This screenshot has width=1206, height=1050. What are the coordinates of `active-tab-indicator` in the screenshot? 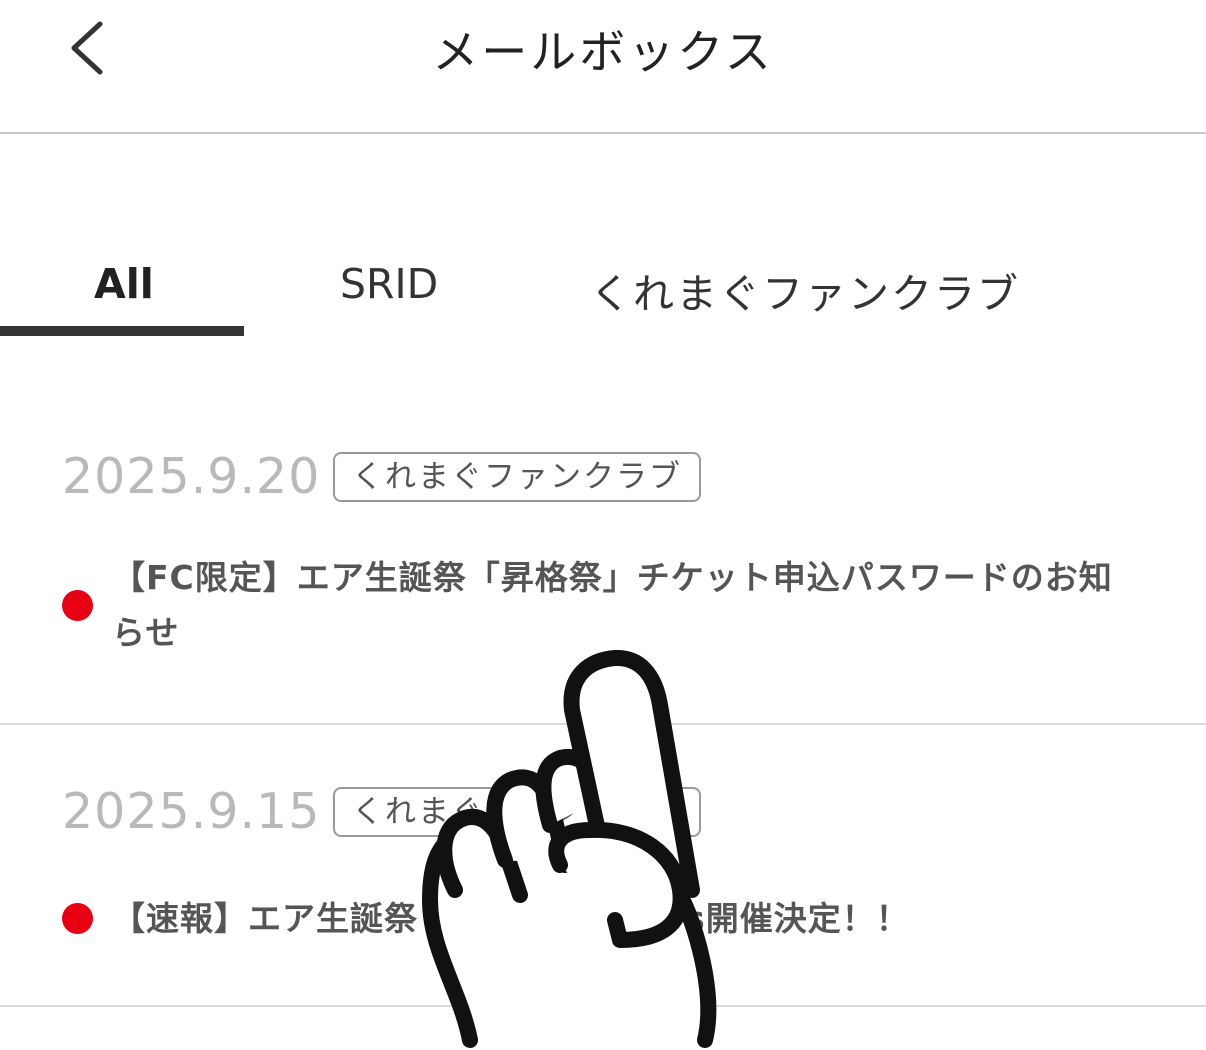 It's located at (122, 331).